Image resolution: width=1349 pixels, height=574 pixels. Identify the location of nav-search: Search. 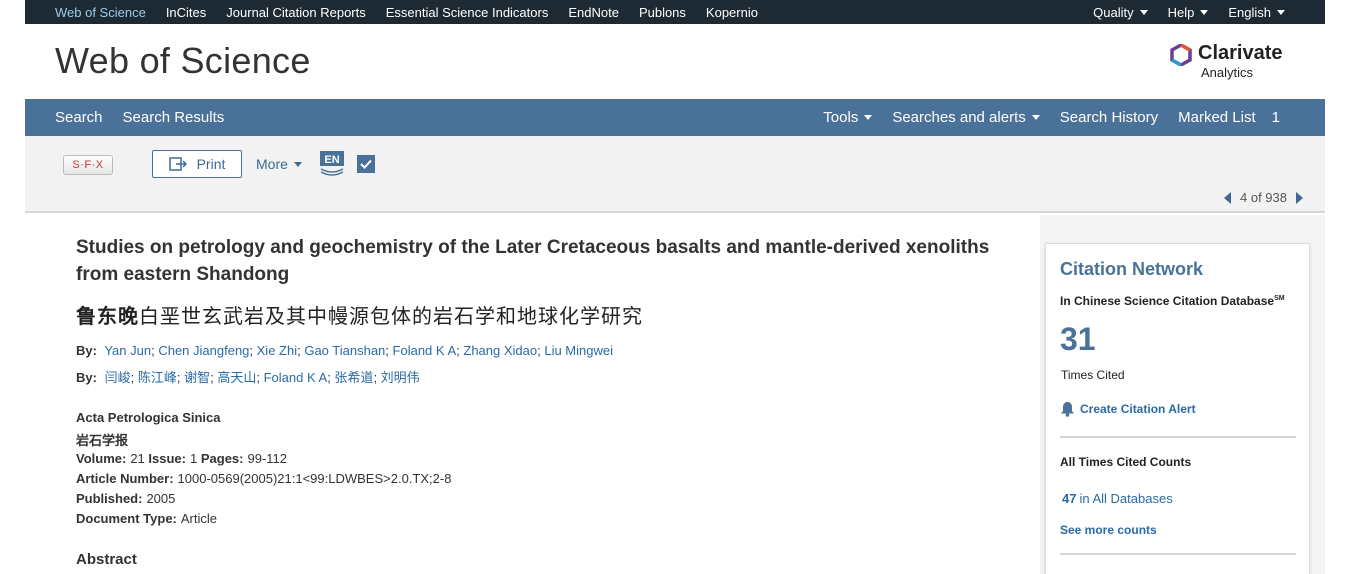
(79, 117).